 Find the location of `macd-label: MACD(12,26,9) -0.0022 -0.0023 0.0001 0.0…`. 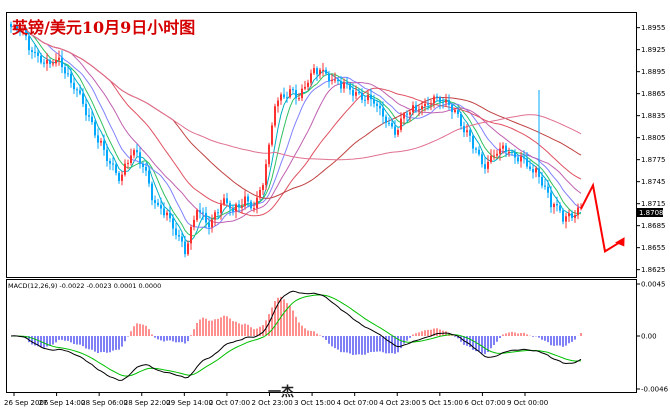

macd-label: MACD(12,26,9) -0.0022 -0.0023 0.0001 0.0… is located at coordinates (84, 286).